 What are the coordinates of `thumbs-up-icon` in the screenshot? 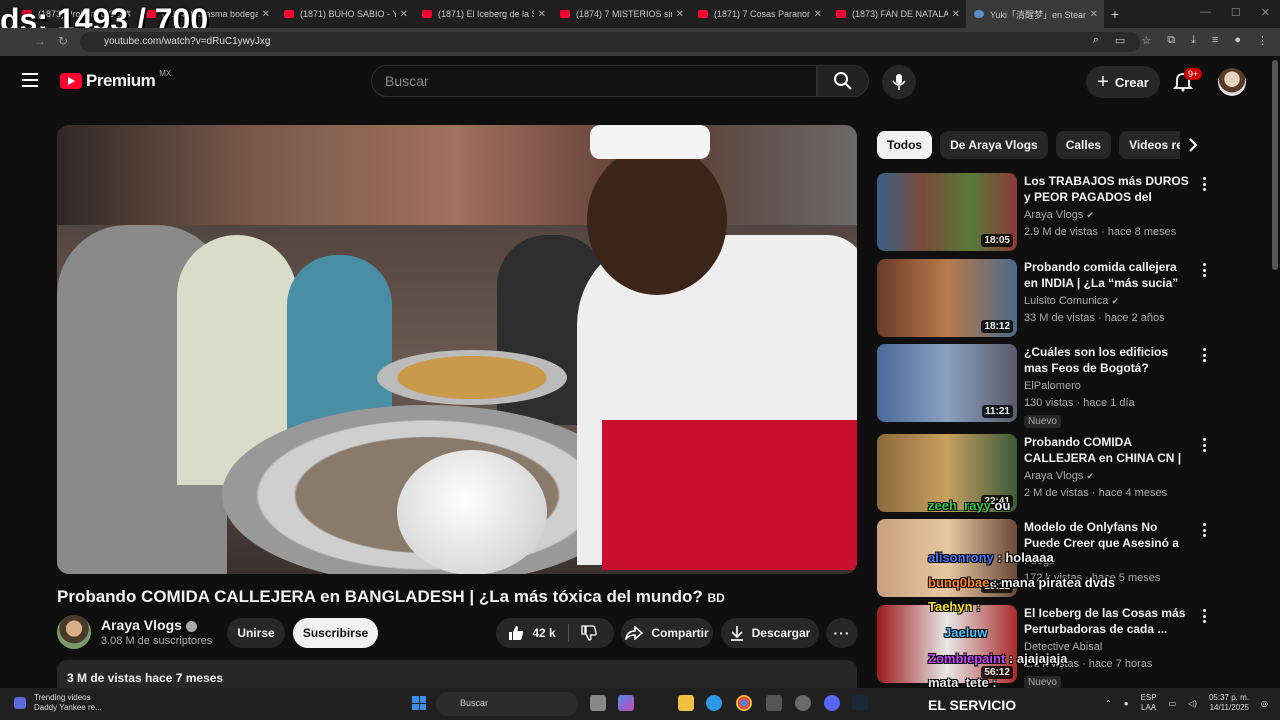 It's located at (516, 633).